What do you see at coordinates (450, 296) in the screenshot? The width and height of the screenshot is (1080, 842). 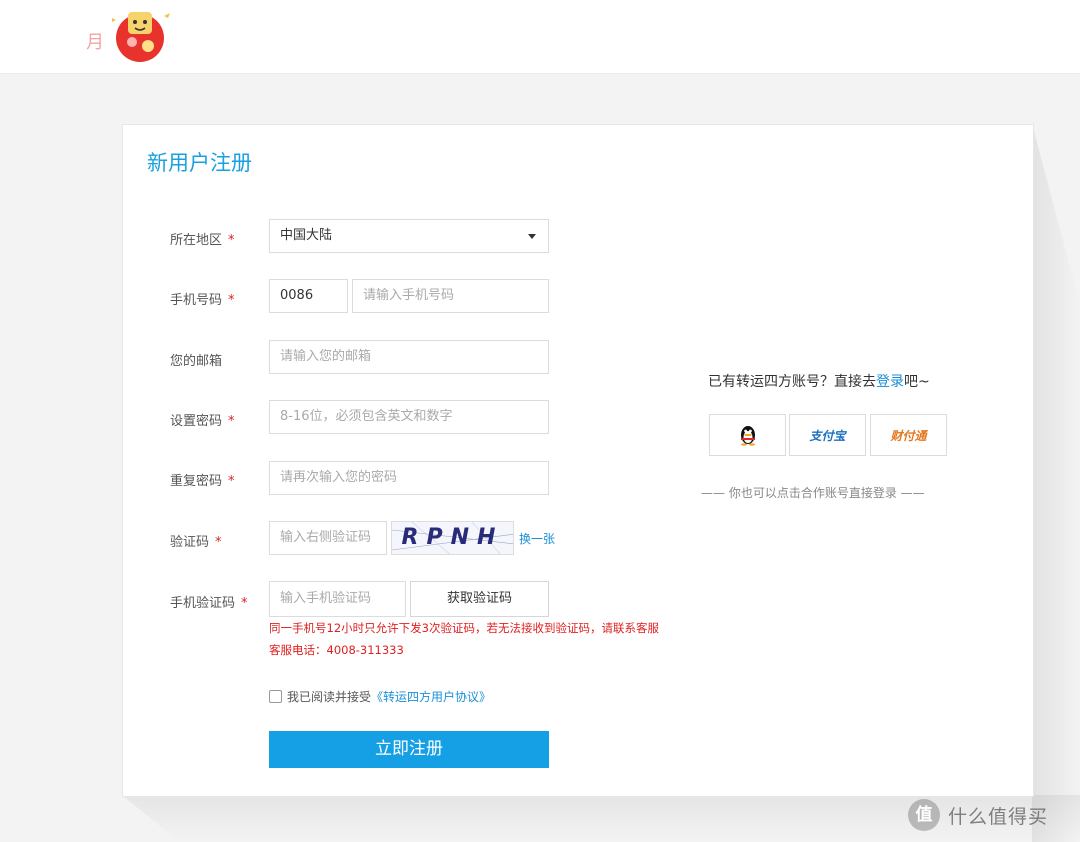 I see `phone-input: 请输入手机号码` at bounding box center [450, 296].